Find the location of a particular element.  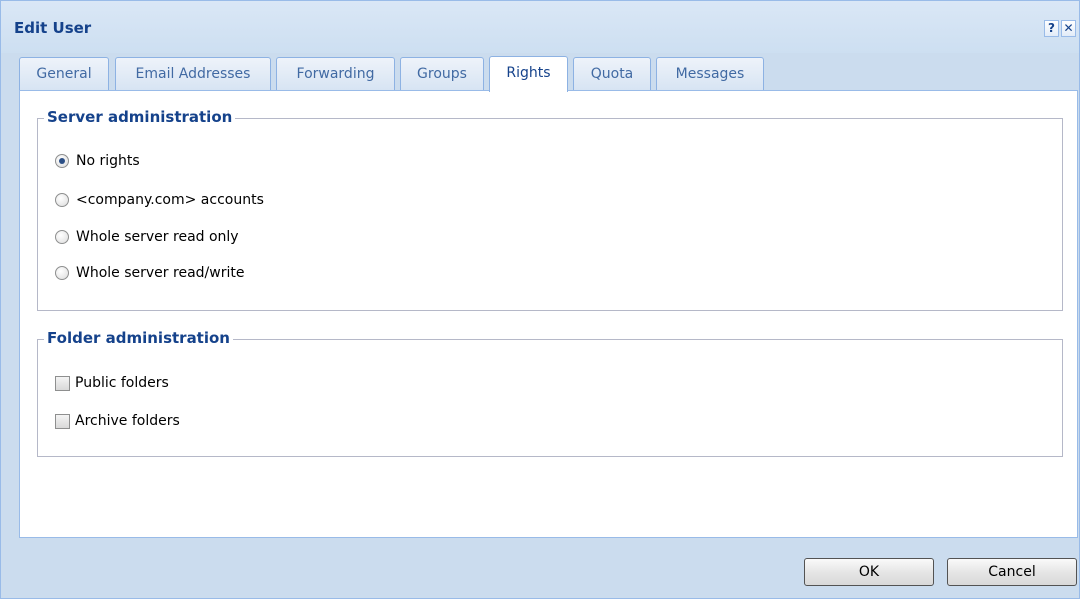

title-bar: Edit User ? ✕ is located at coordinates (540, 27).